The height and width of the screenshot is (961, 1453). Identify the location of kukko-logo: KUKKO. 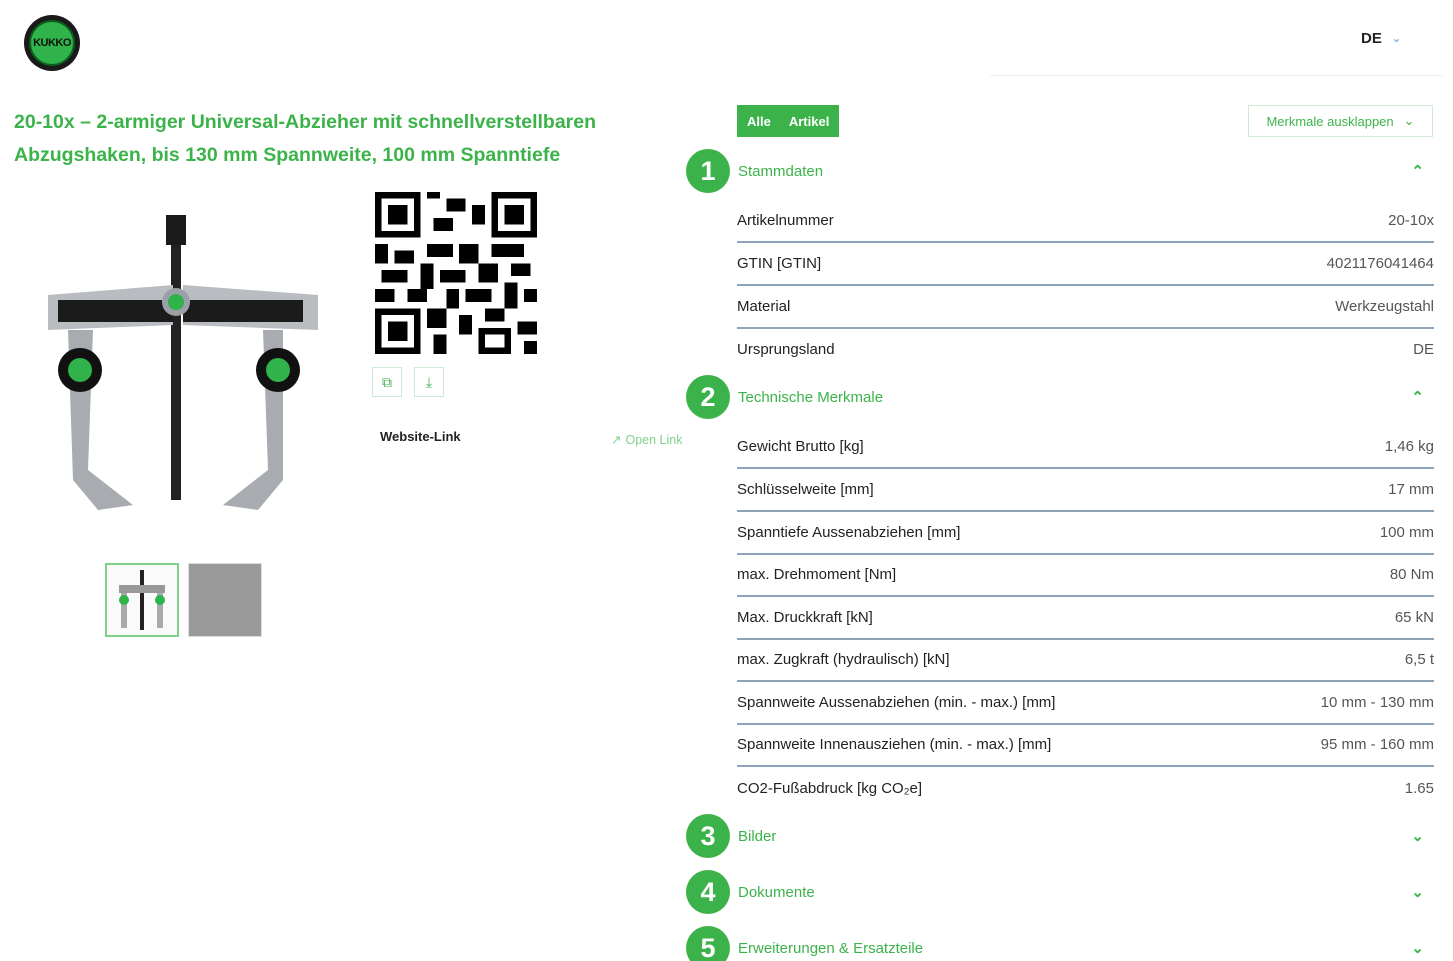
(52, 43).